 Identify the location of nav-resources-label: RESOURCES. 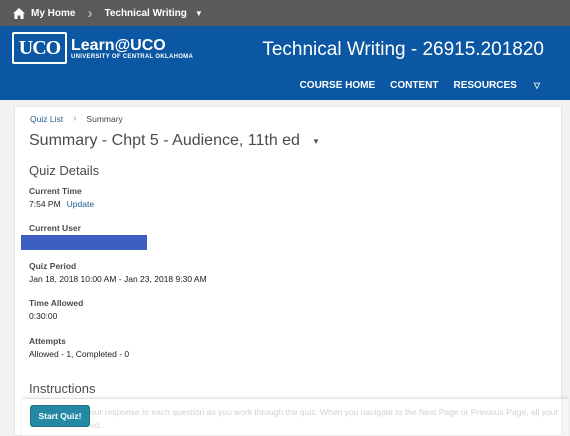
(485, 85).